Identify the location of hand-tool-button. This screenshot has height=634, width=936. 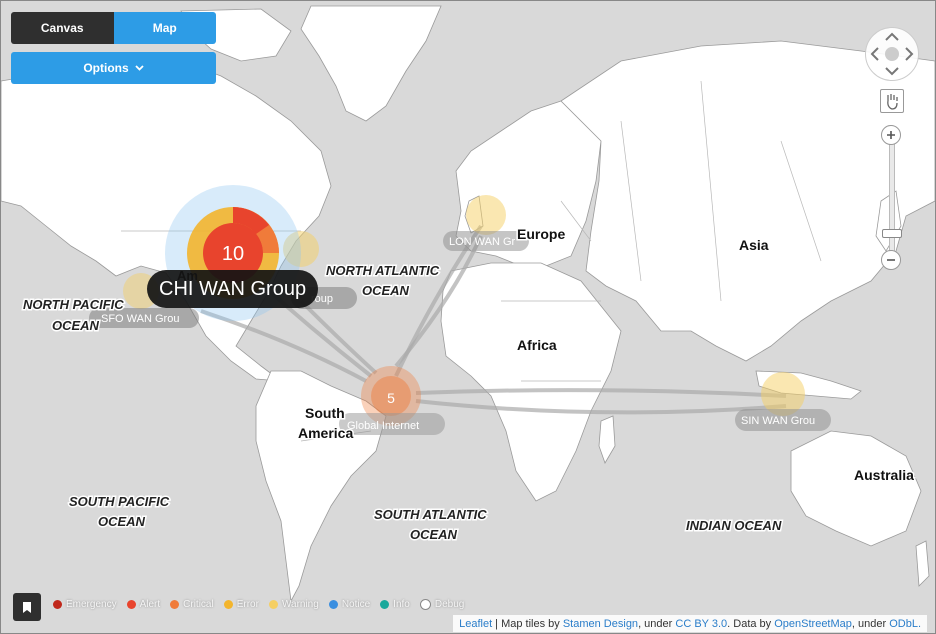
(892, 101).